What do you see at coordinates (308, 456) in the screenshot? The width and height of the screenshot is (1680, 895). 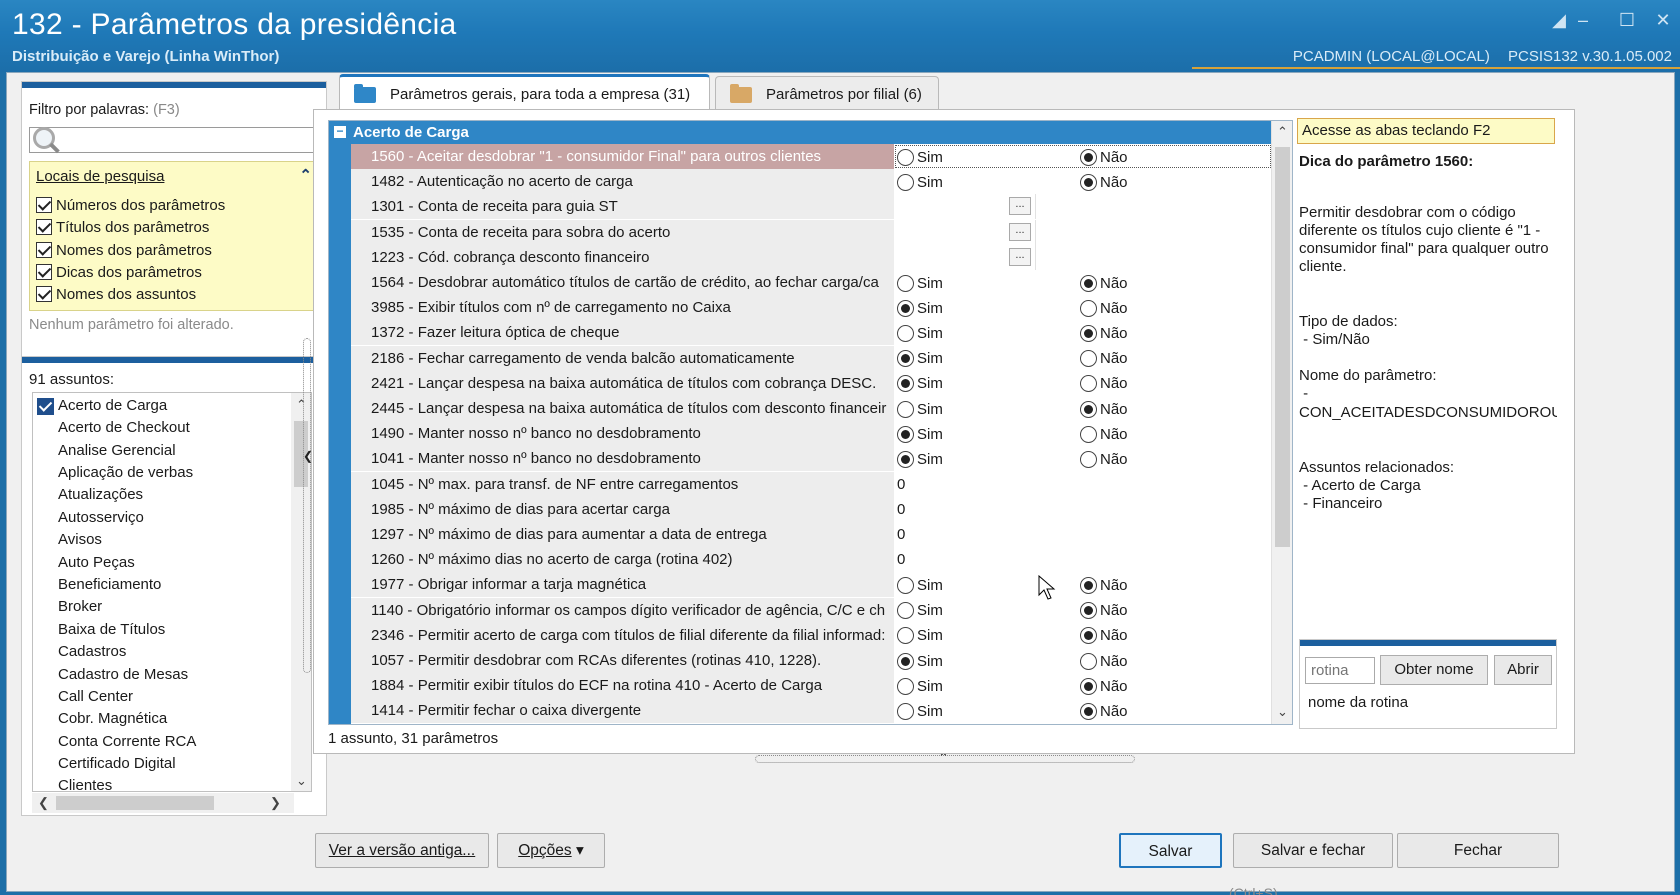 I see `collapse-left-icon: ❮` at bounding box center [308, 456].